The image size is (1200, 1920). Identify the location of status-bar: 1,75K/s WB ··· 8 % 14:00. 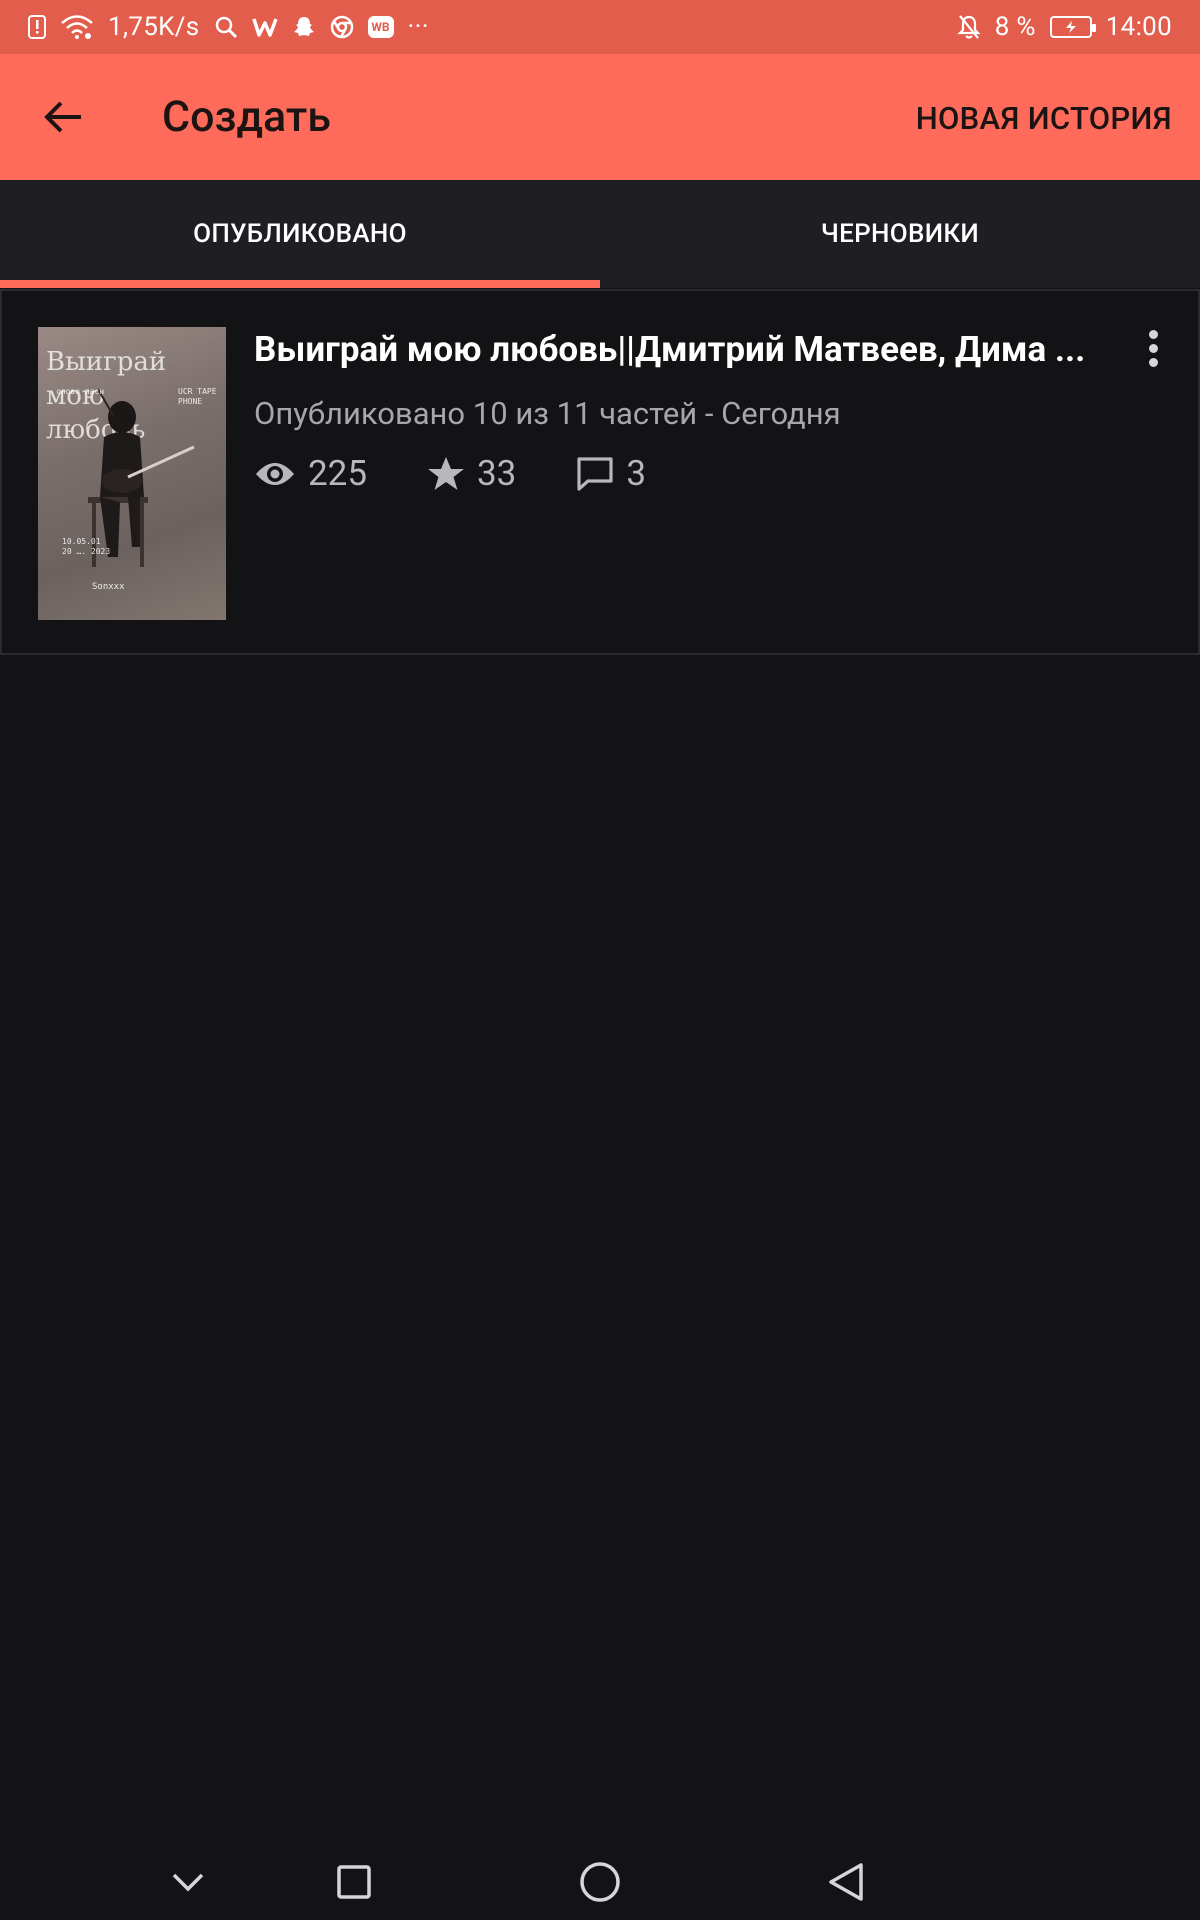
(600, 27).